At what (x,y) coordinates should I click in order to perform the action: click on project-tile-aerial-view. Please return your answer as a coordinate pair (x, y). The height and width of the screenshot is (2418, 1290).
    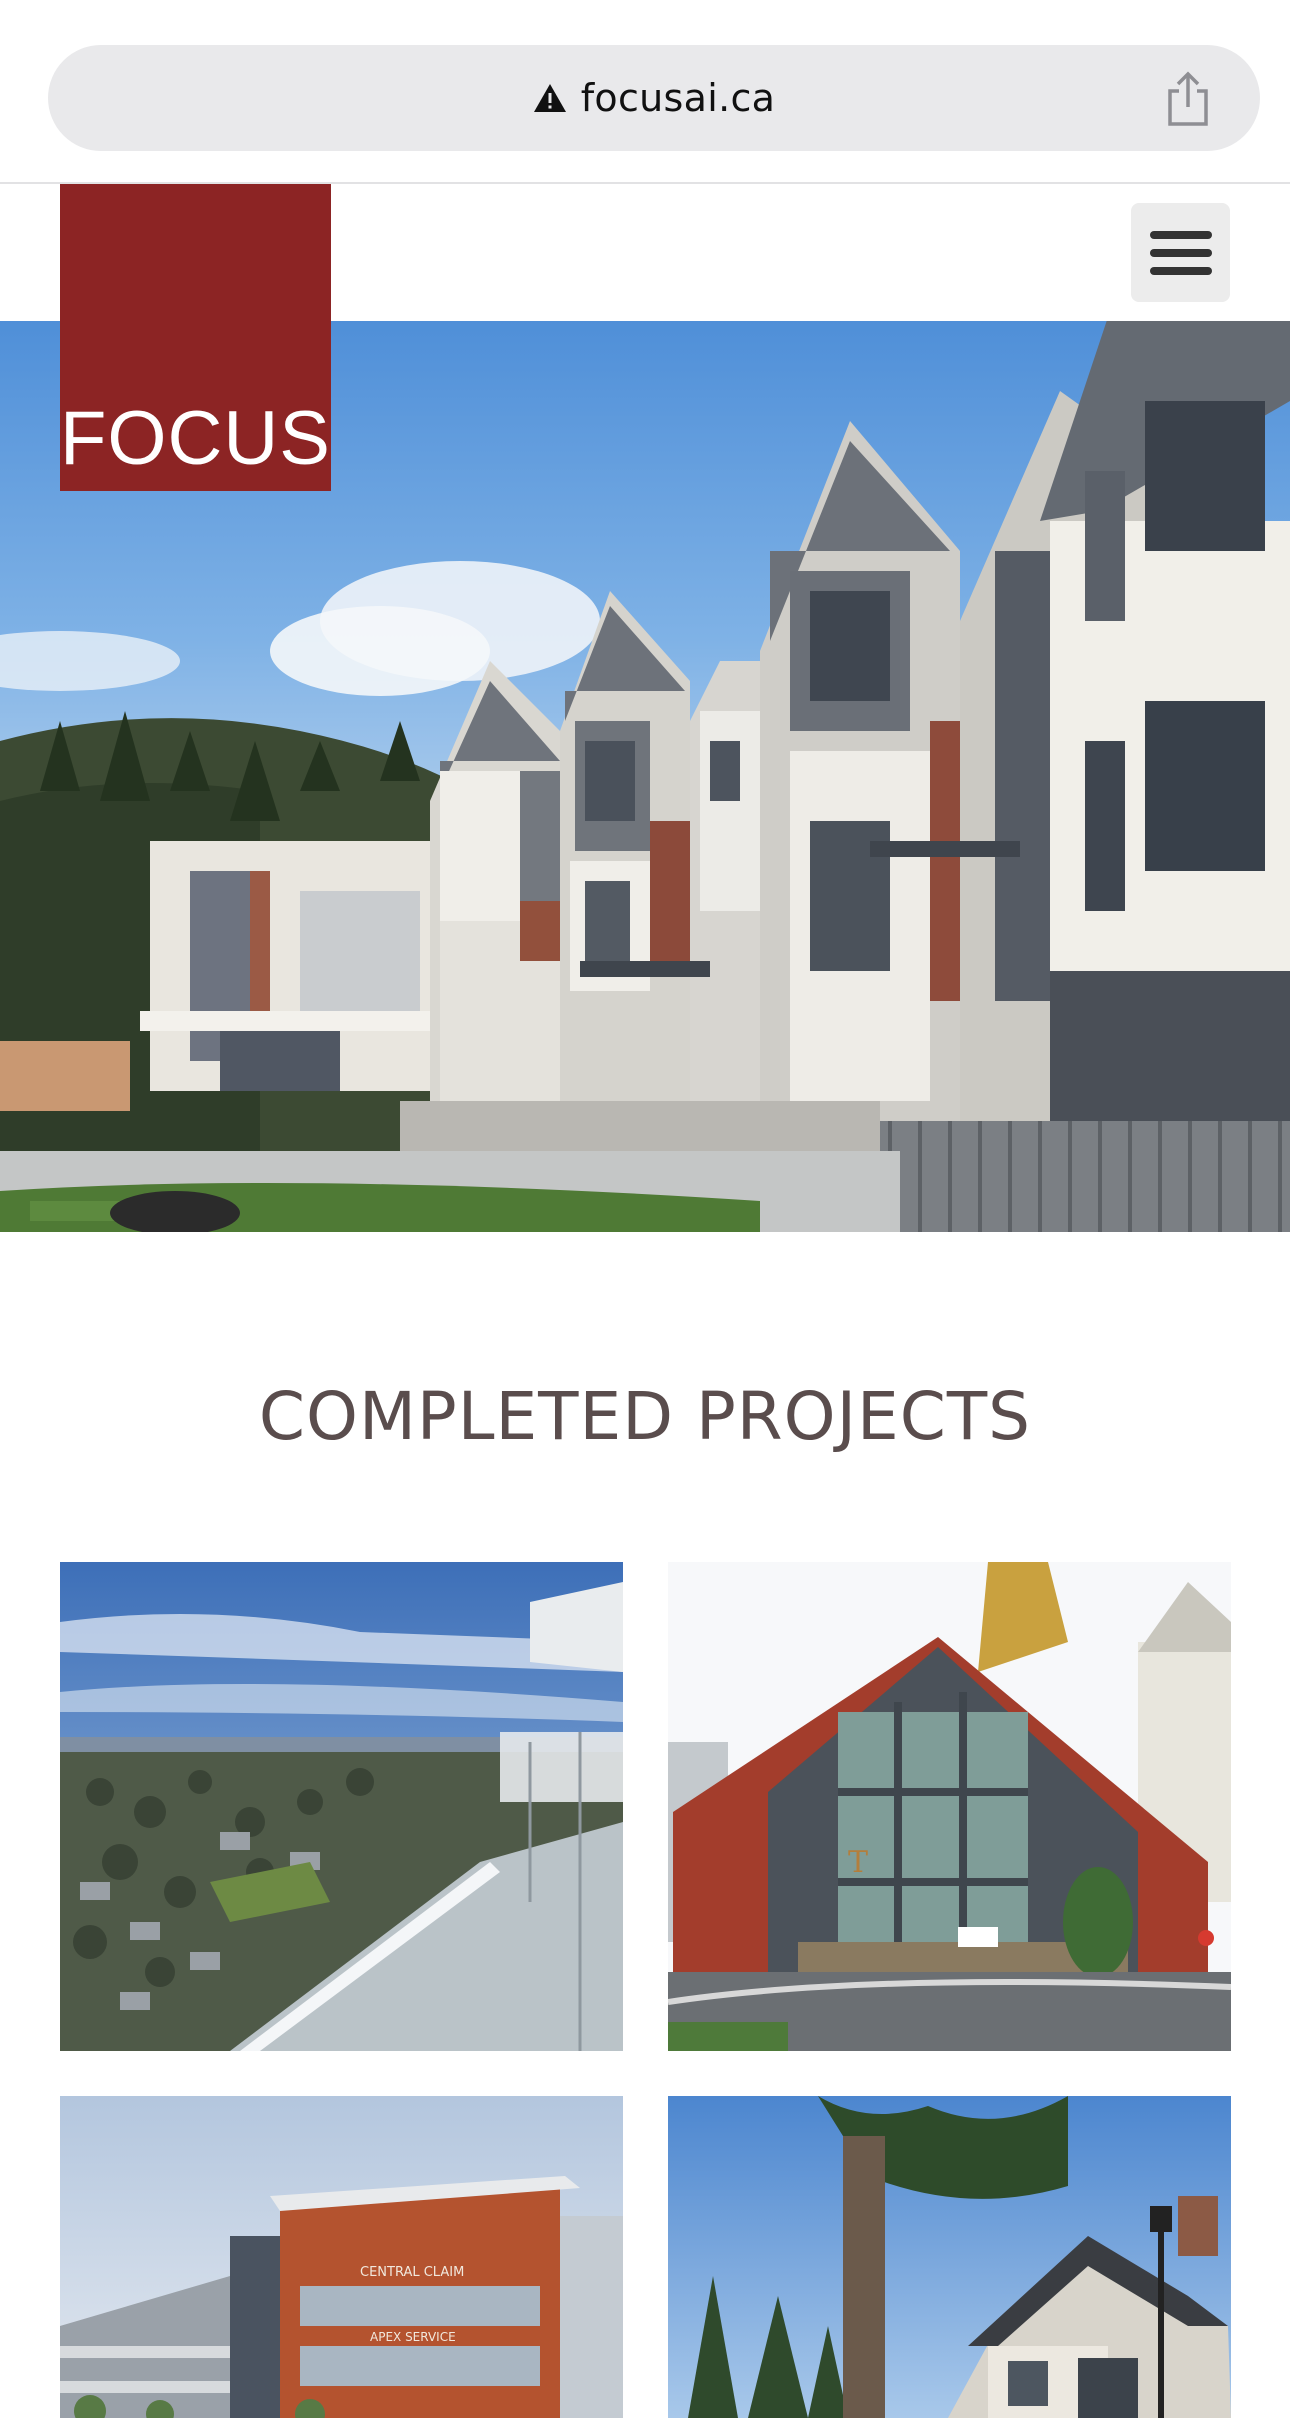
    Looking at the image, I should click on (341, 1806).